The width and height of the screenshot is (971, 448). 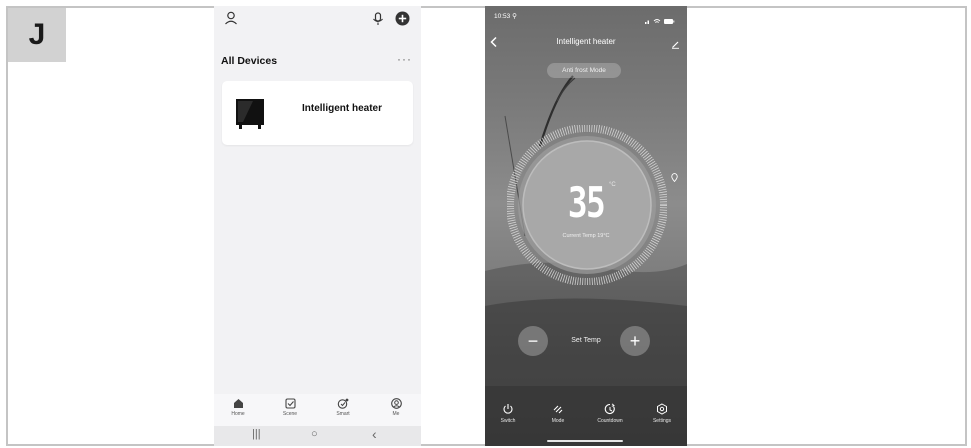 I want to click on home-icon, so click(x=238, y=403).